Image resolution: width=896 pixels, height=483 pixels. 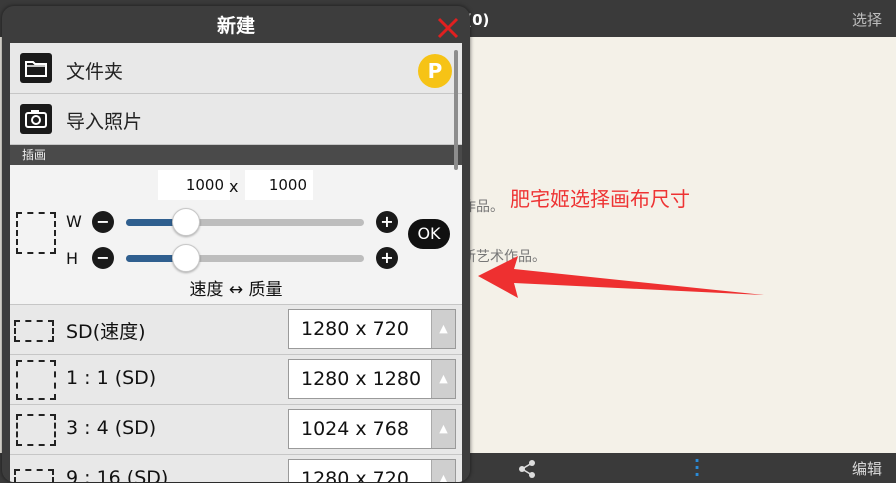 I want to click on section-header-illustration: 插画, so click(x=236, y=155).